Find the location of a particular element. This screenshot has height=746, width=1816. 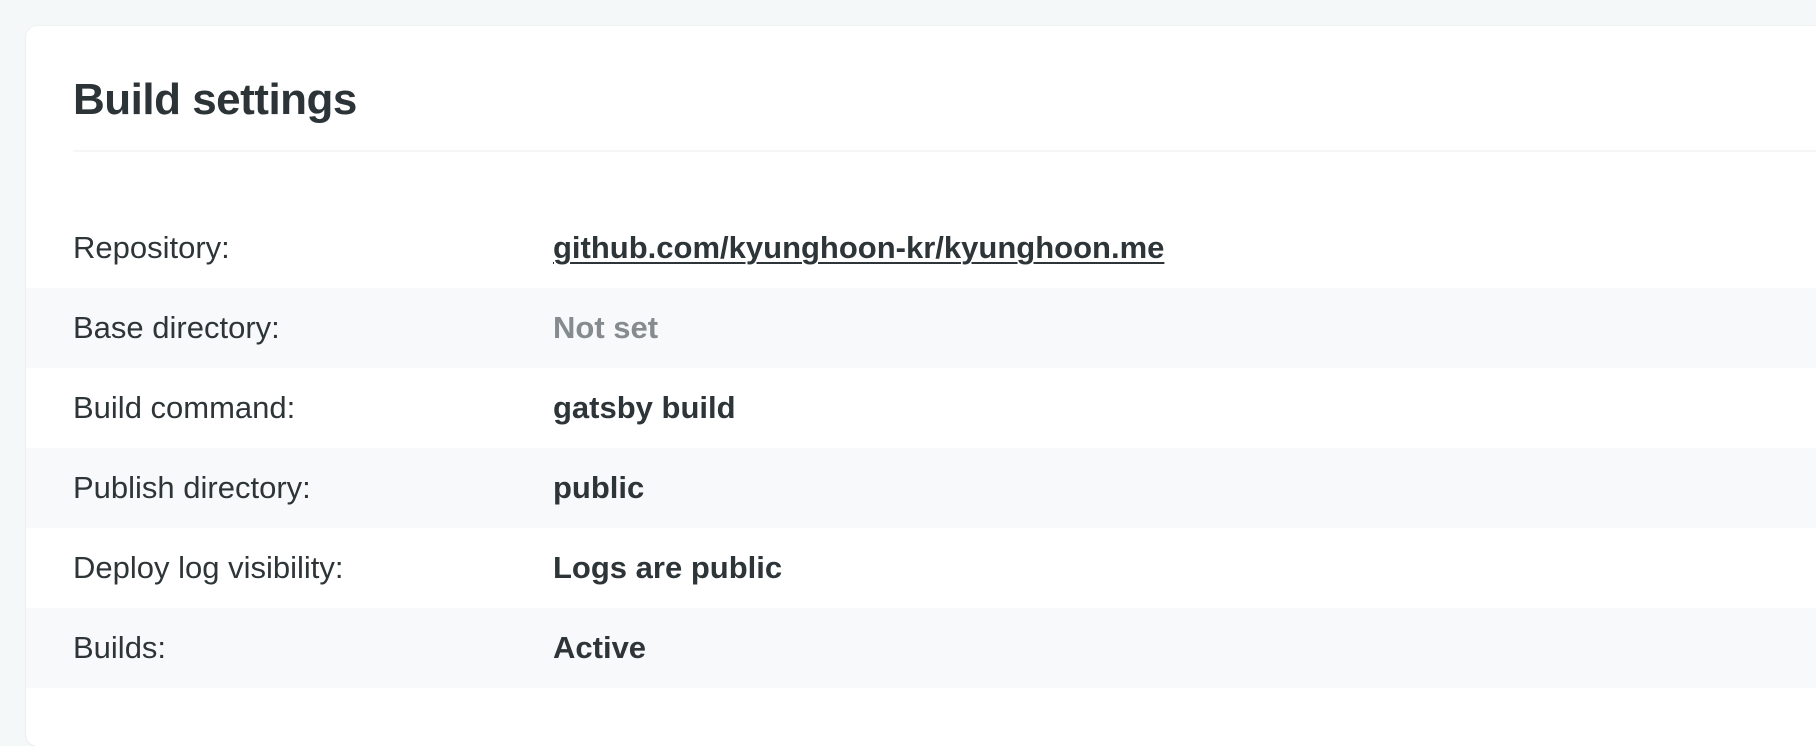

build-command-label: Build command: is located at coordinates (184, 407).